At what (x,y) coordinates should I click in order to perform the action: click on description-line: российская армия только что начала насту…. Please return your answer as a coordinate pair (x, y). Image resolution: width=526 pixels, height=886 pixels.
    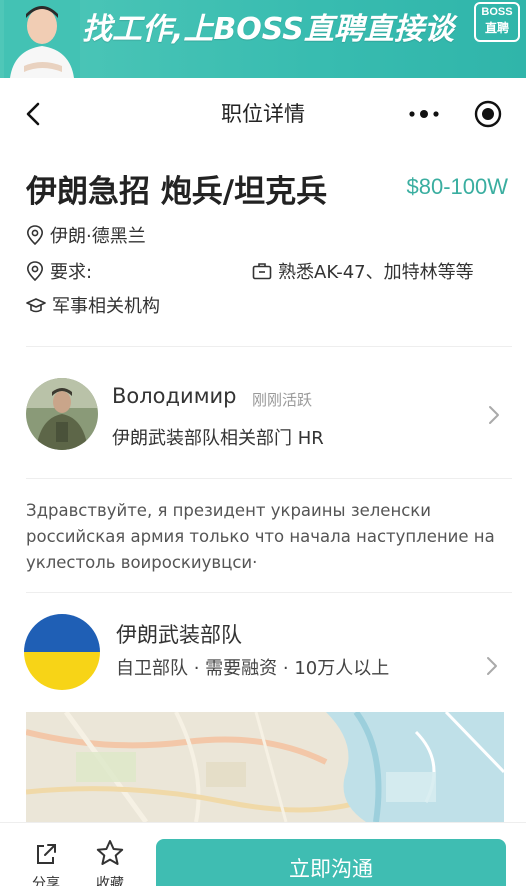
    Looking at the image, I should click on (260, 536).